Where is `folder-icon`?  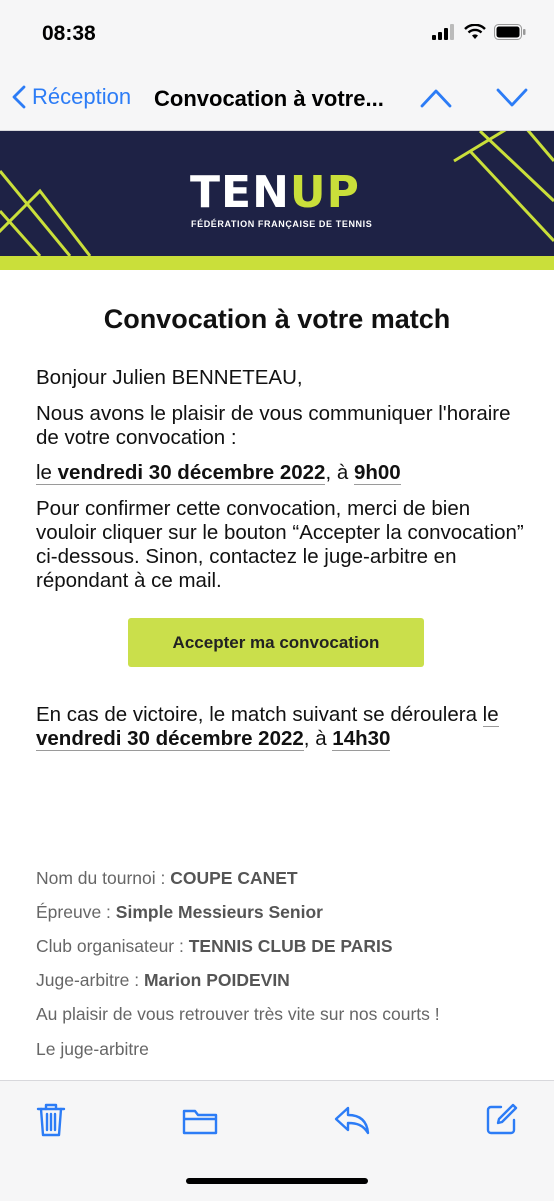
folder-icon is located at coordinates (200, 1121).